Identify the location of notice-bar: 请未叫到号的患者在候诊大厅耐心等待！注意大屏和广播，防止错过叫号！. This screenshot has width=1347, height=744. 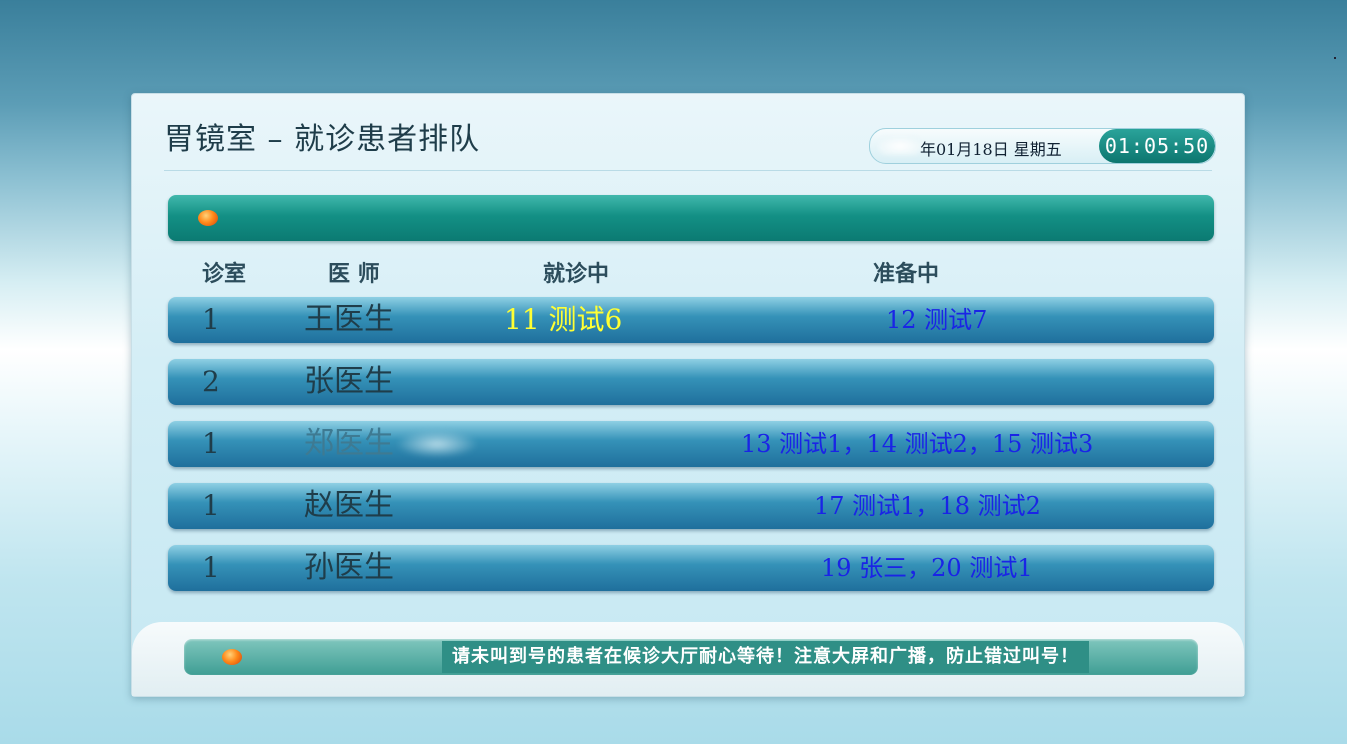
(691, 657).